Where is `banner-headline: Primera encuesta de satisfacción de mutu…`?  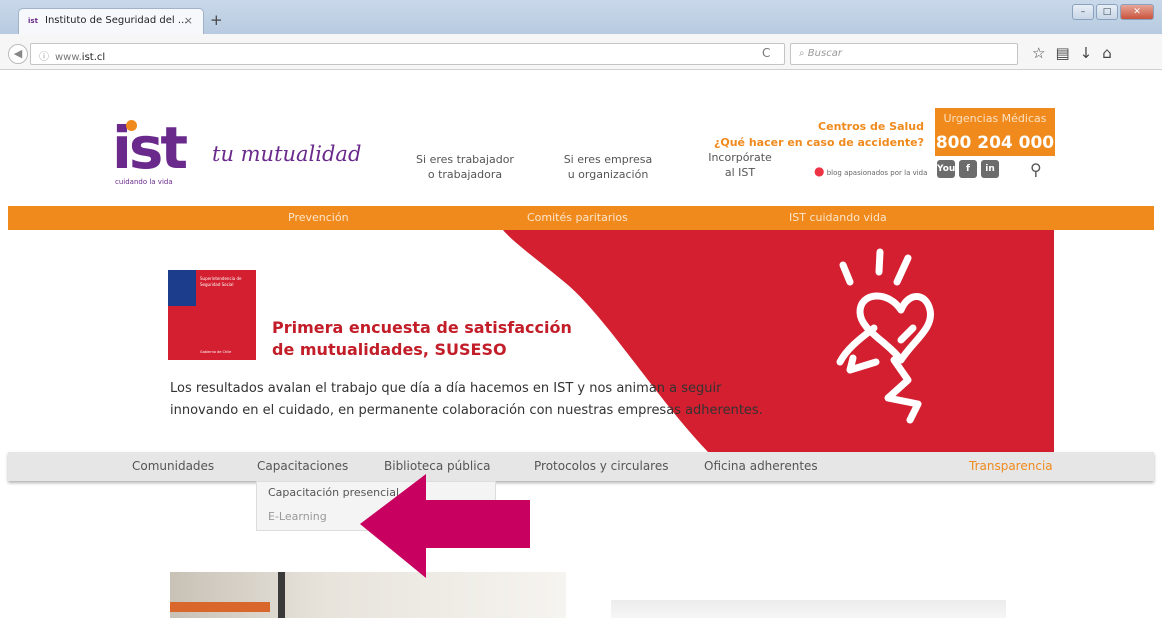 banner-headline: Primera encuesta de satisfacción de mutu… is located at coordinates (422, 339).